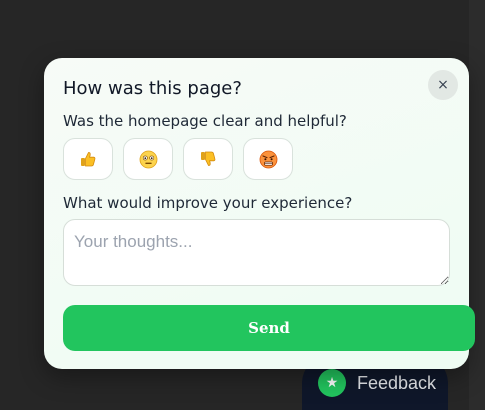  I want to click on angry-face-icon, so click(268, 159).